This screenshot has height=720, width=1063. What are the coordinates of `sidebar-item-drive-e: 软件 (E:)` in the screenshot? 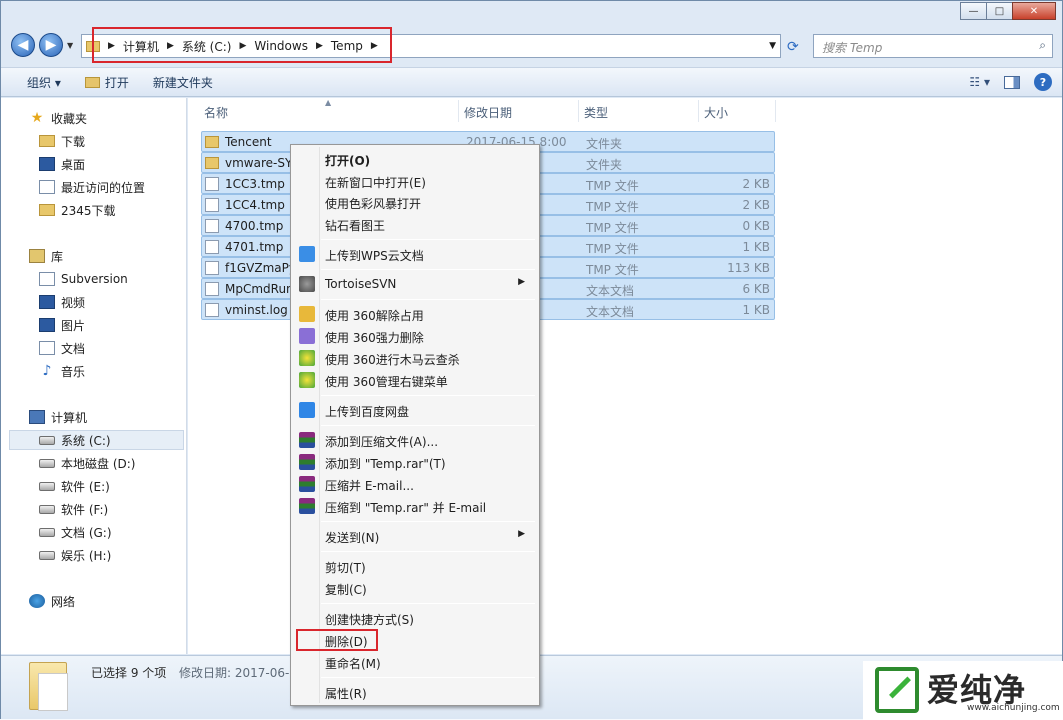 It's located at (74, 486).